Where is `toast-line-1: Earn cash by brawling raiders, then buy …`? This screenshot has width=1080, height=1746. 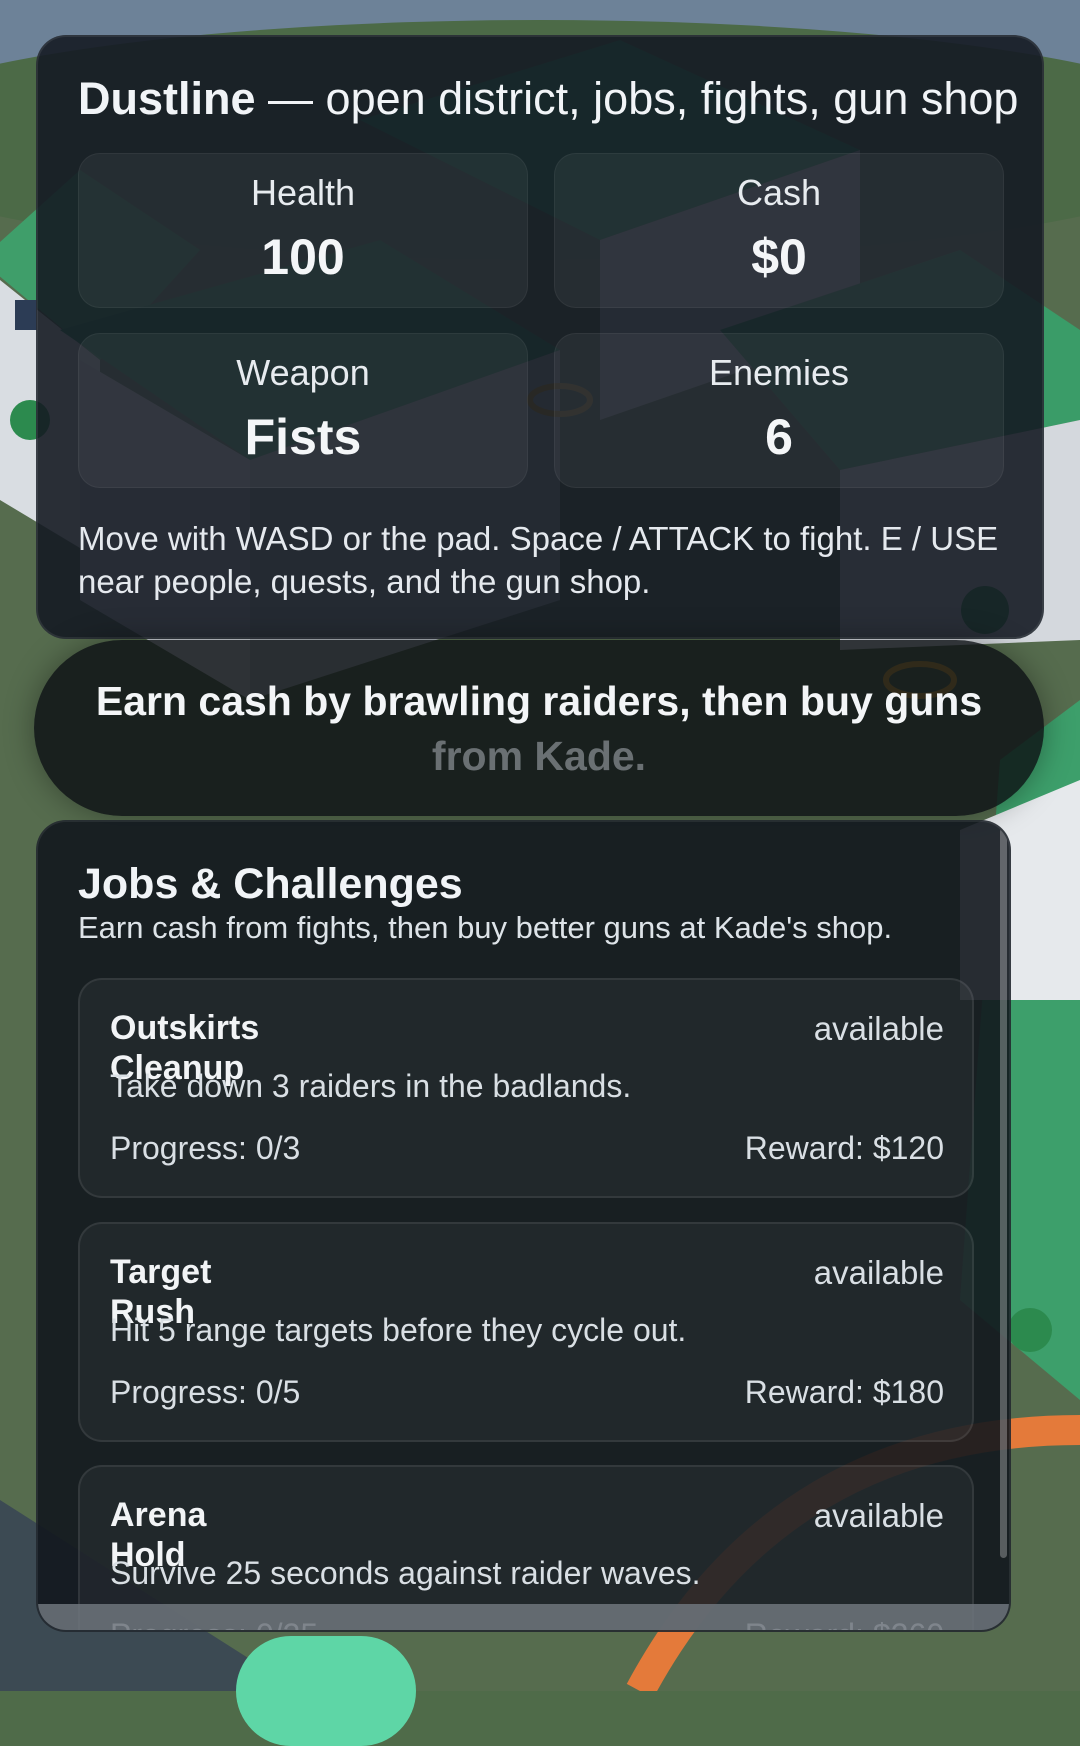
toast-line-1: Earn cash by brawling raiders, then buy … is located at coordinates (539, 701).